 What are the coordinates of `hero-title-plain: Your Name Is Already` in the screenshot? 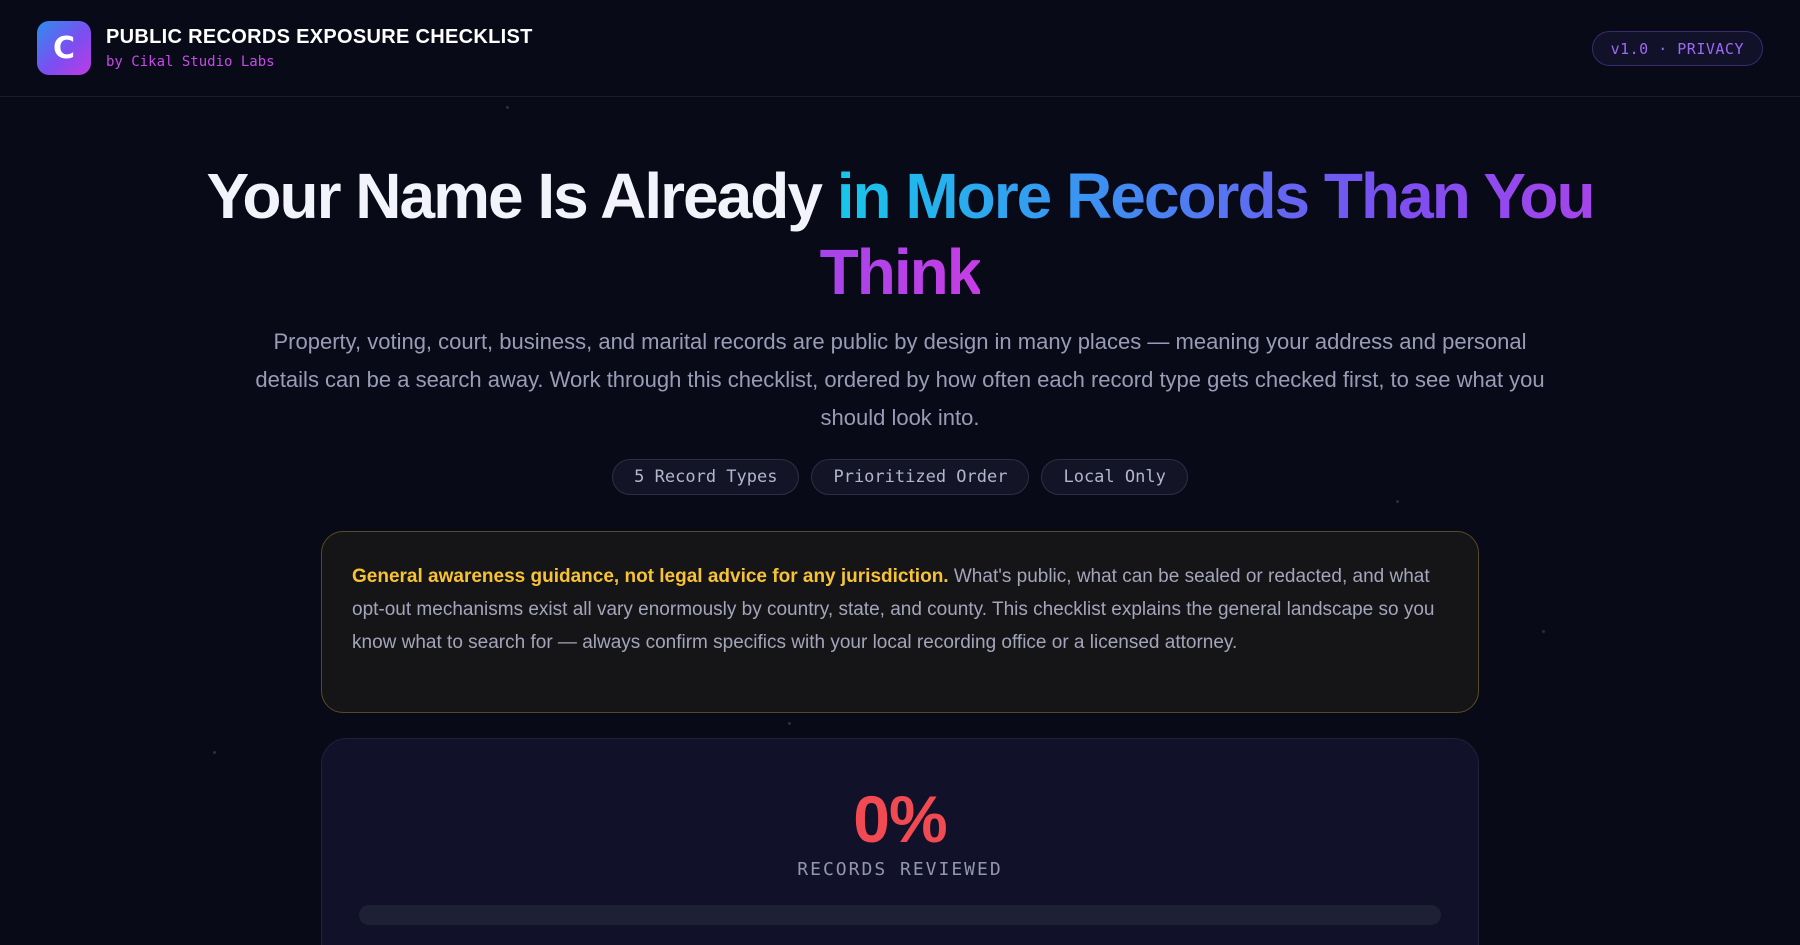 It's located at (521, 196).